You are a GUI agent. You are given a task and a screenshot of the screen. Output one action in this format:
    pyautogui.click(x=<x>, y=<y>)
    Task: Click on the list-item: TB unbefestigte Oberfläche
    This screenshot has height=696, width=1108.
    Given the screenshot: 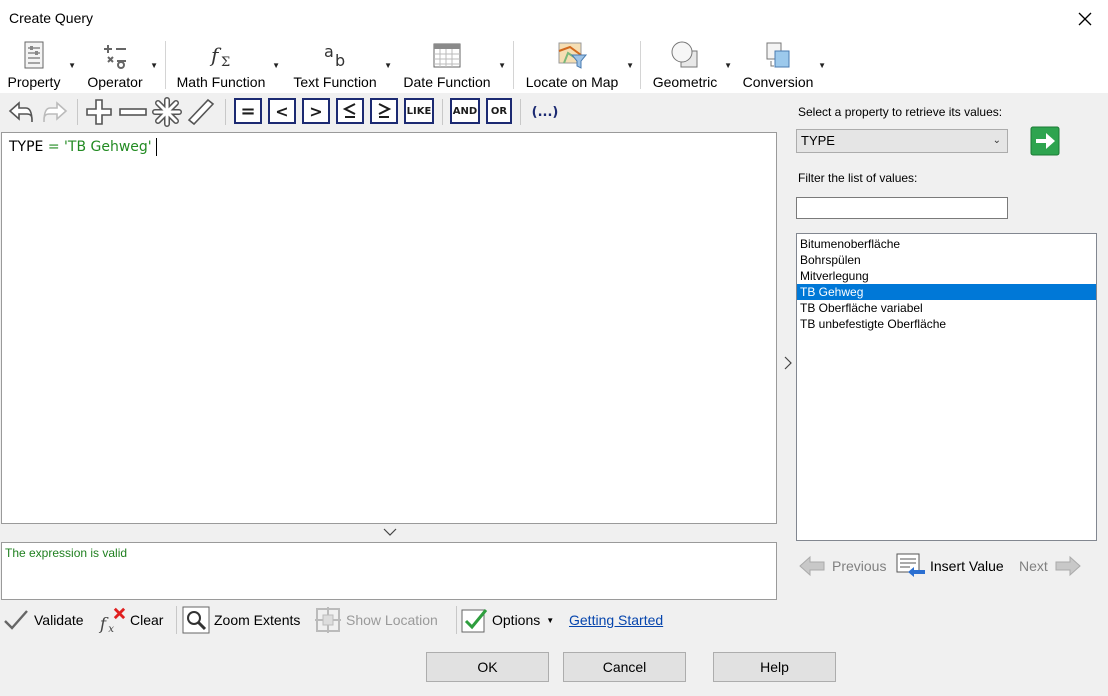 What is the action you would take?
    pyautogui.click(x=946, y=324)
    